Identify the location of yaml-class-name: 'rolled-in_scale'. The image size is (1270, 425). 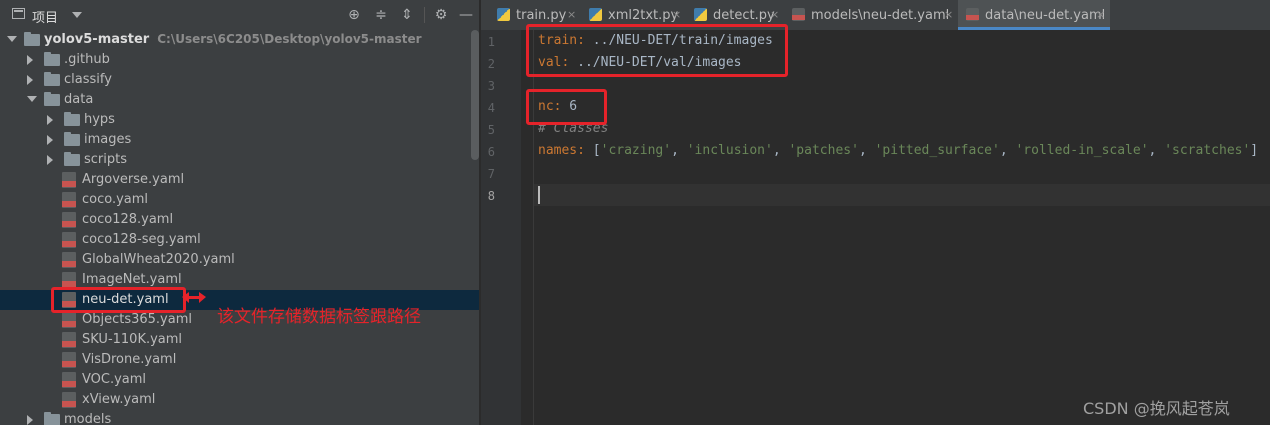
(1082, 150).